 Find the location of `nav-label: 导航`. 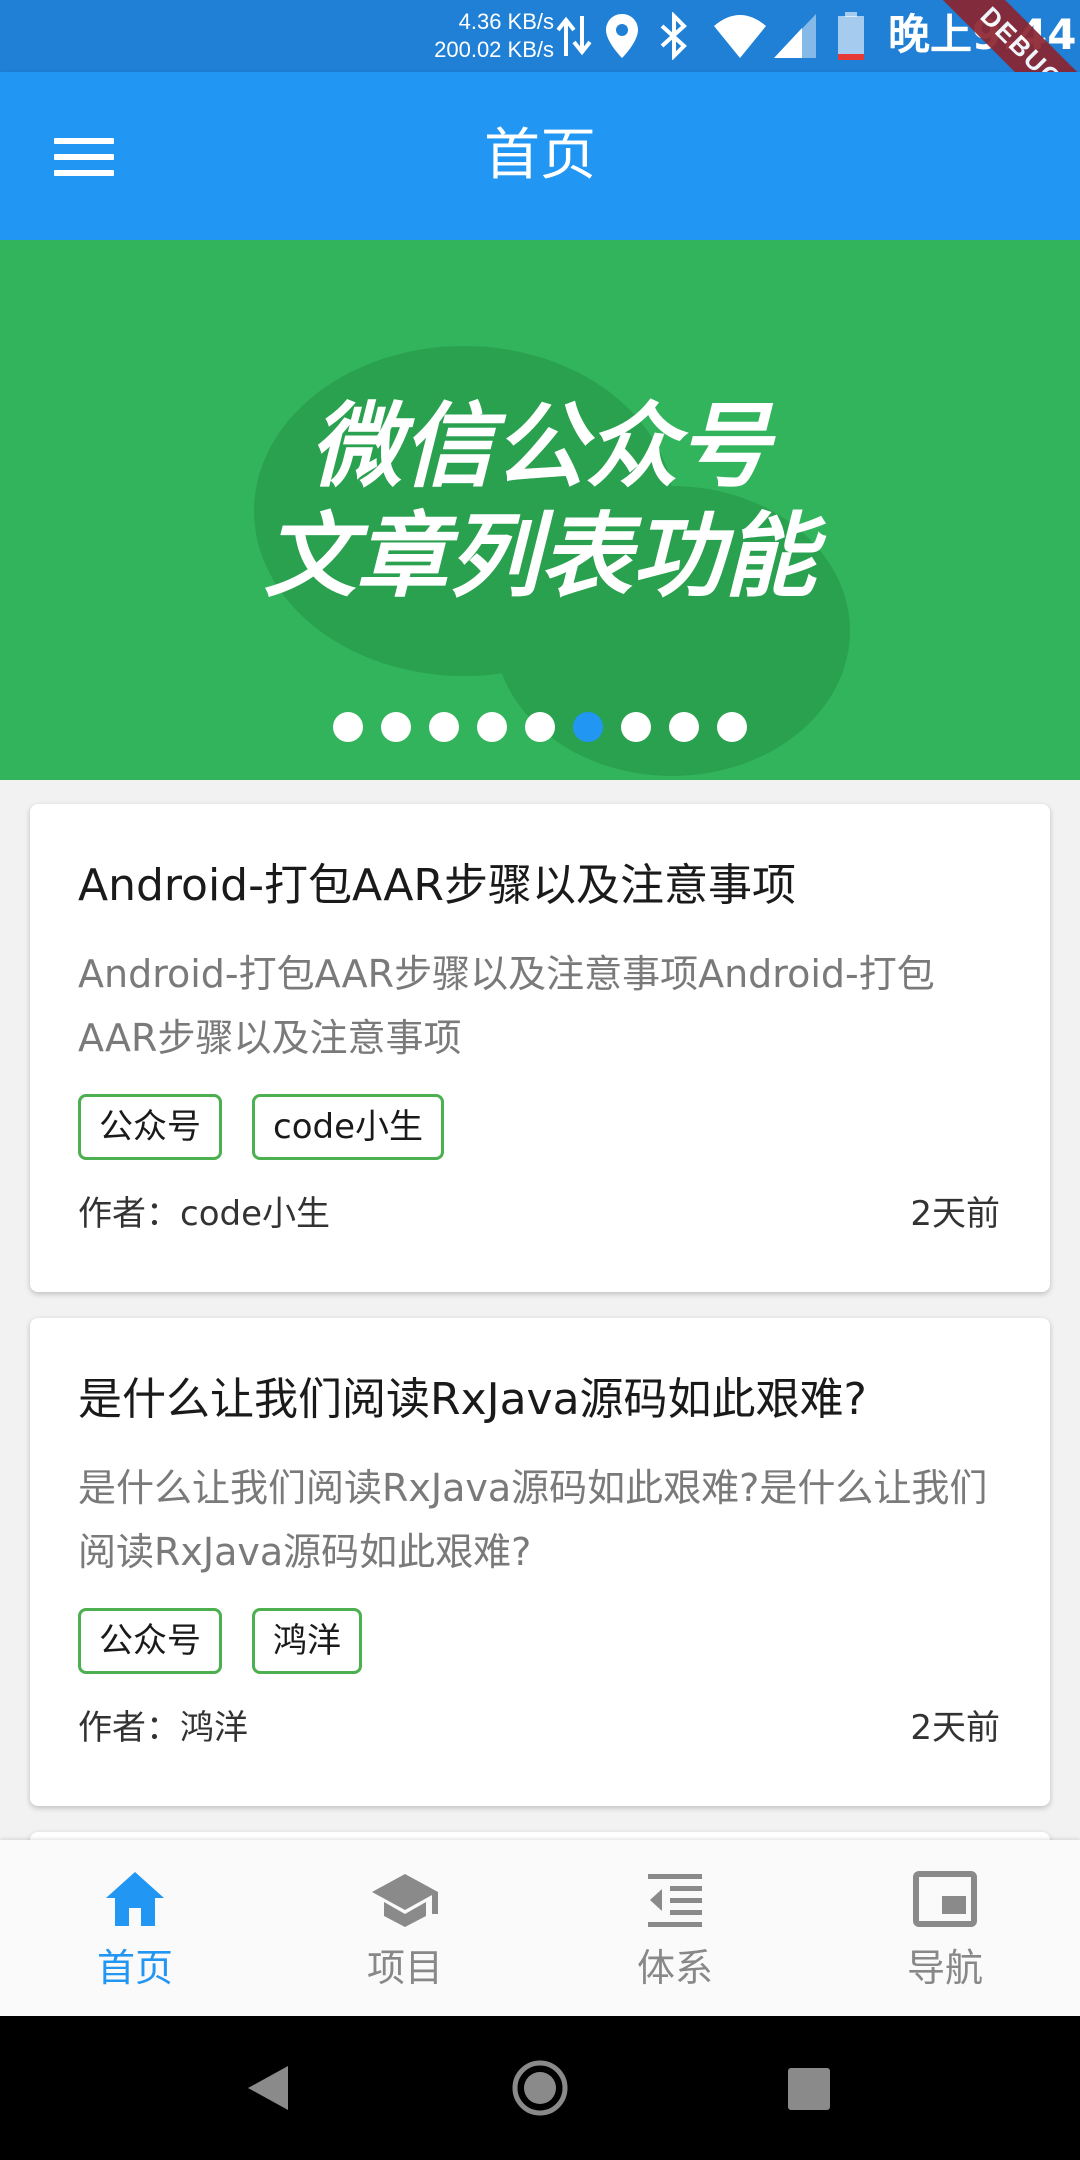

nav-label: 导航 is located at coordinates (944, 1968).